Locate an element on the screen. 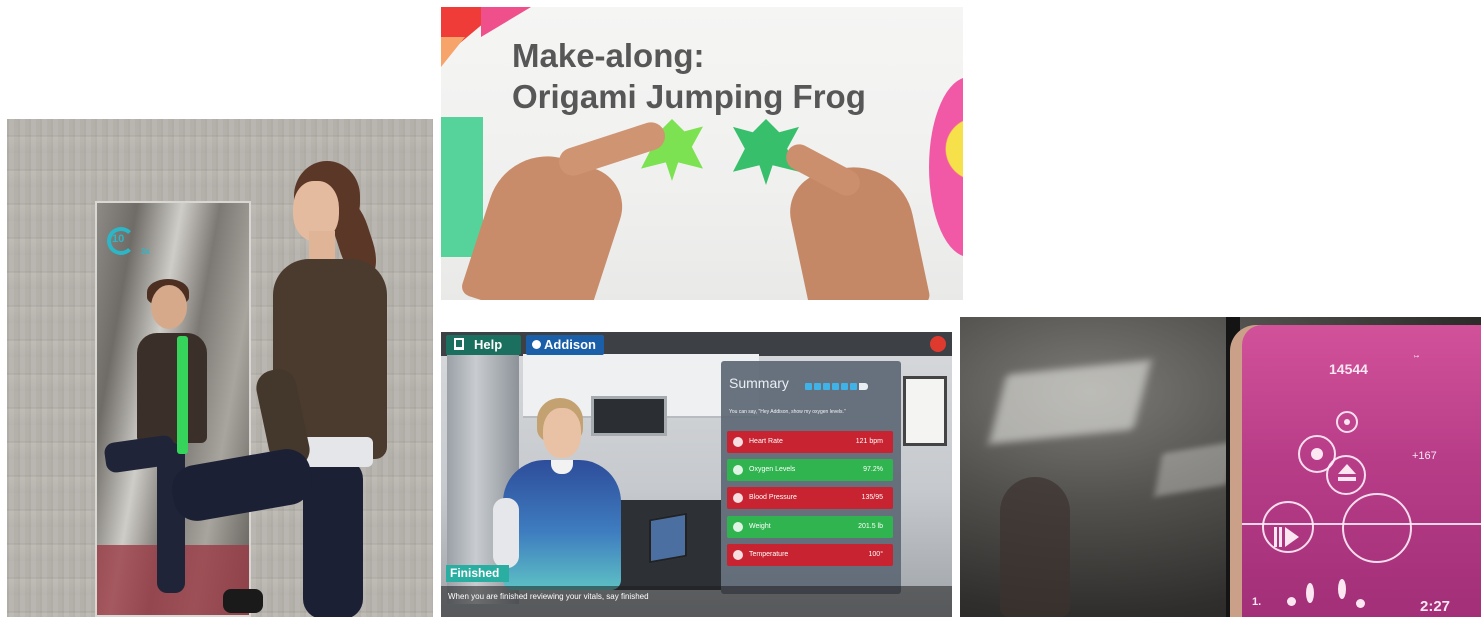 The height and width of the screenshot is (617, 1481). pink-yellow-paper is located at coordinates (946, 167).